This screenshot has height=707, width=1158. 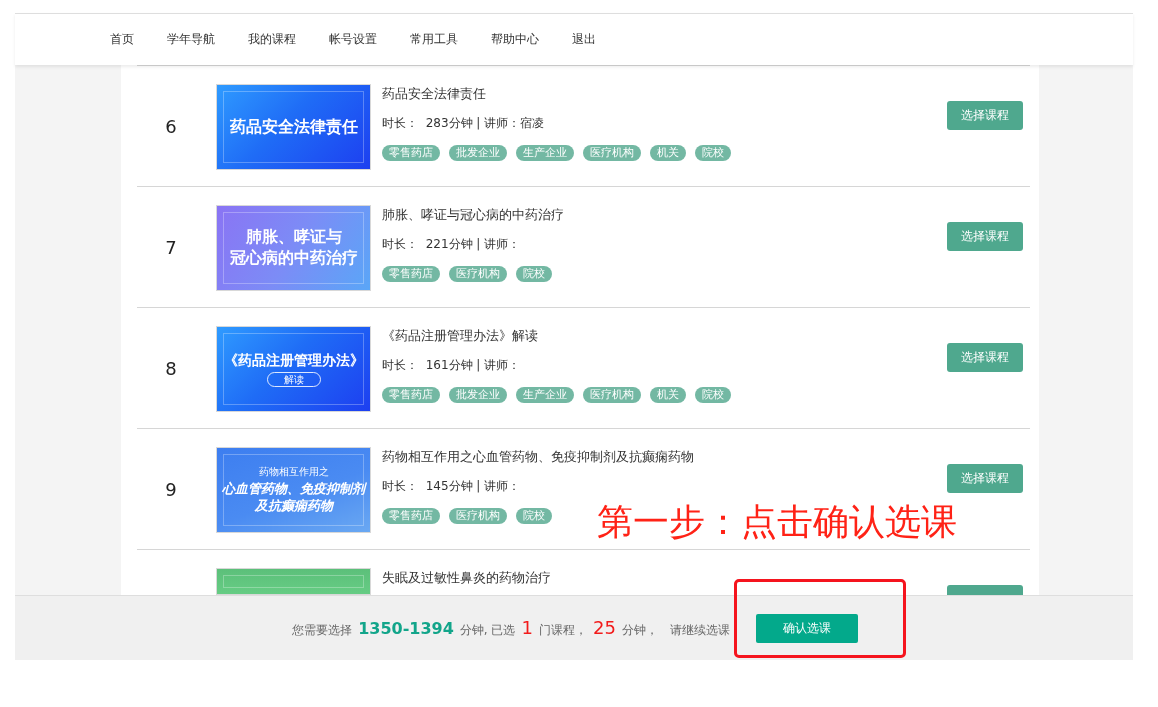 I want to click on instruction-annotation: 第一步：点击确认选课, so click(x=777, y=522).